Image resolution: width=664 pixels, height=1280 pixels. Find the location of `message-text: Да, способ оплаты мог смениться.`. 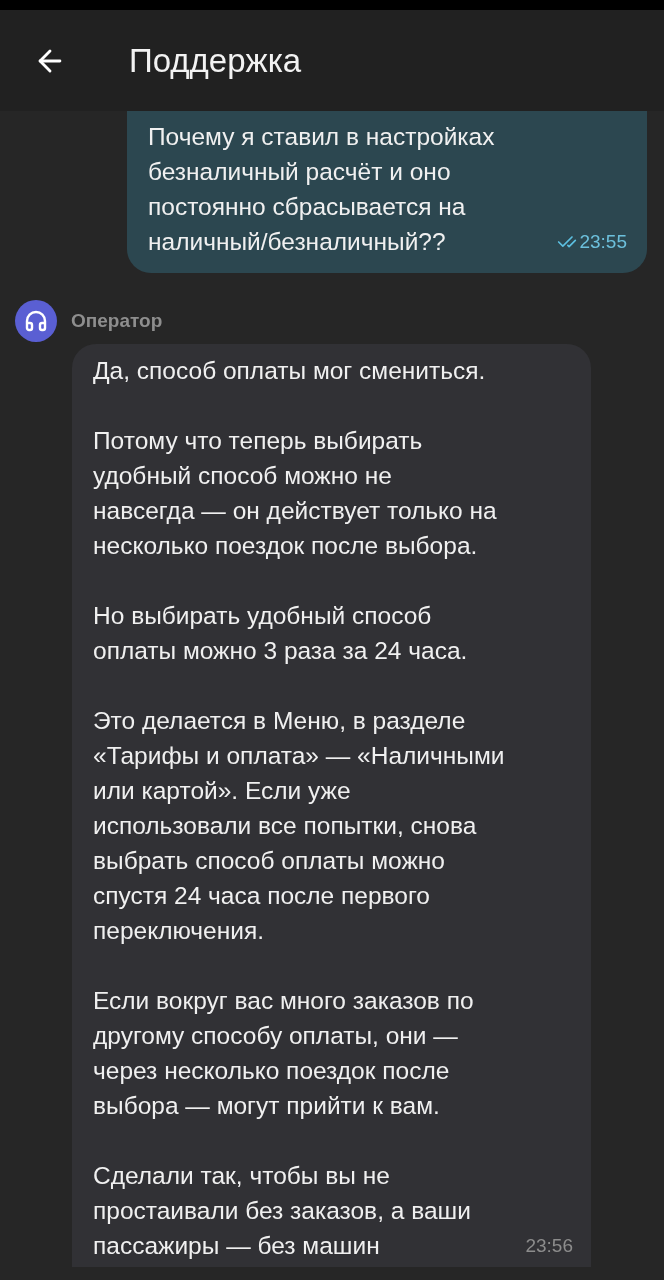

message-text: Да, способ оплаты мог смениться. is located at coordinates (290, 371).